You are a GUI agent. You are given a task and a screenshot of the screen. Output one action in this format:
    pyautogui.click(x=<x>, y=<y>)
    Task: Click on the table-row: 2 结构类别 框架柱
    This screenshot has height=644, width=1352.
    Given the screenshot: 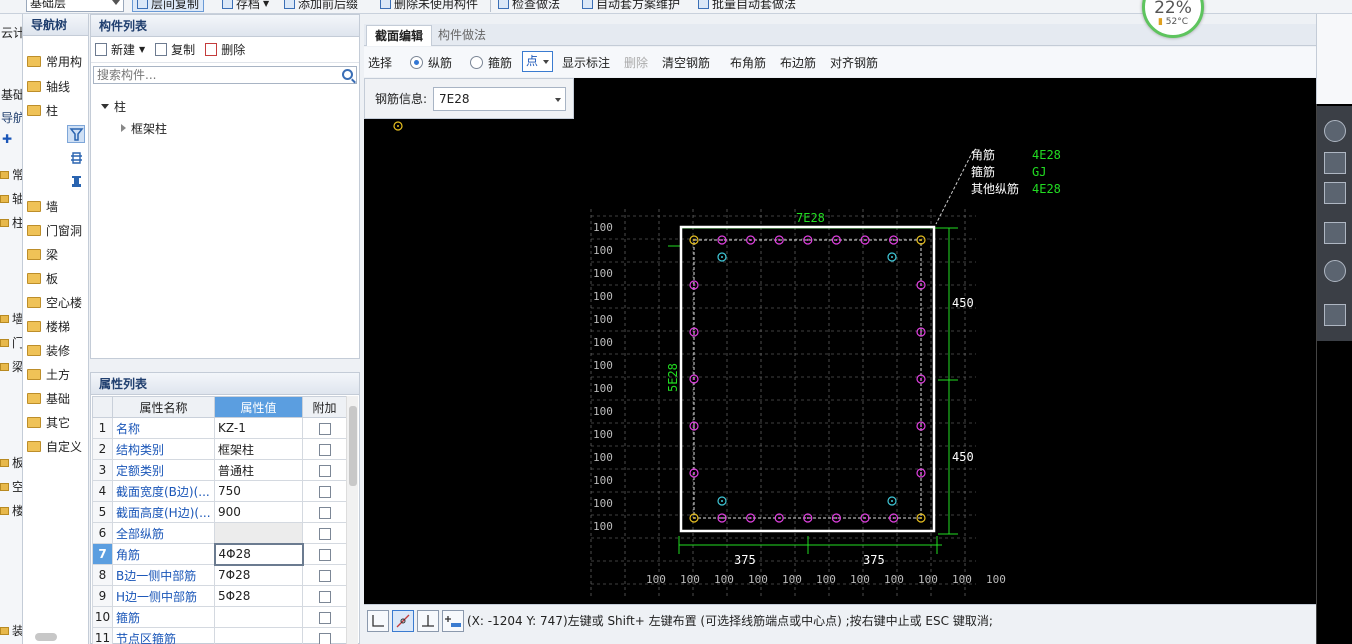 What is the action you would take?
    pyautogui.click(x=219, y=449)
    